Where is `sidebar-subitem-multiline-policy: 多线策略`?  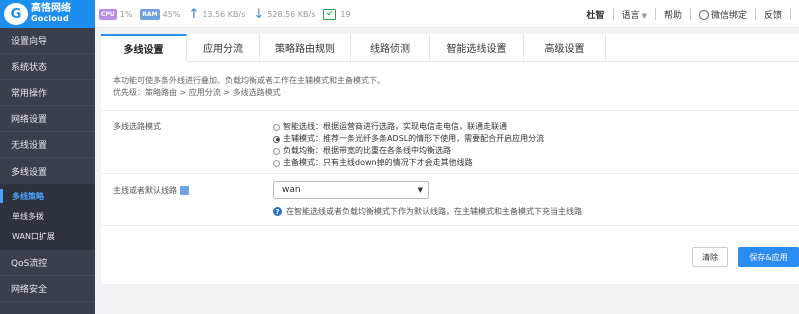 sidebar-subitem-multiline-policy: 多线策略 is located at coordinates (47, 196).